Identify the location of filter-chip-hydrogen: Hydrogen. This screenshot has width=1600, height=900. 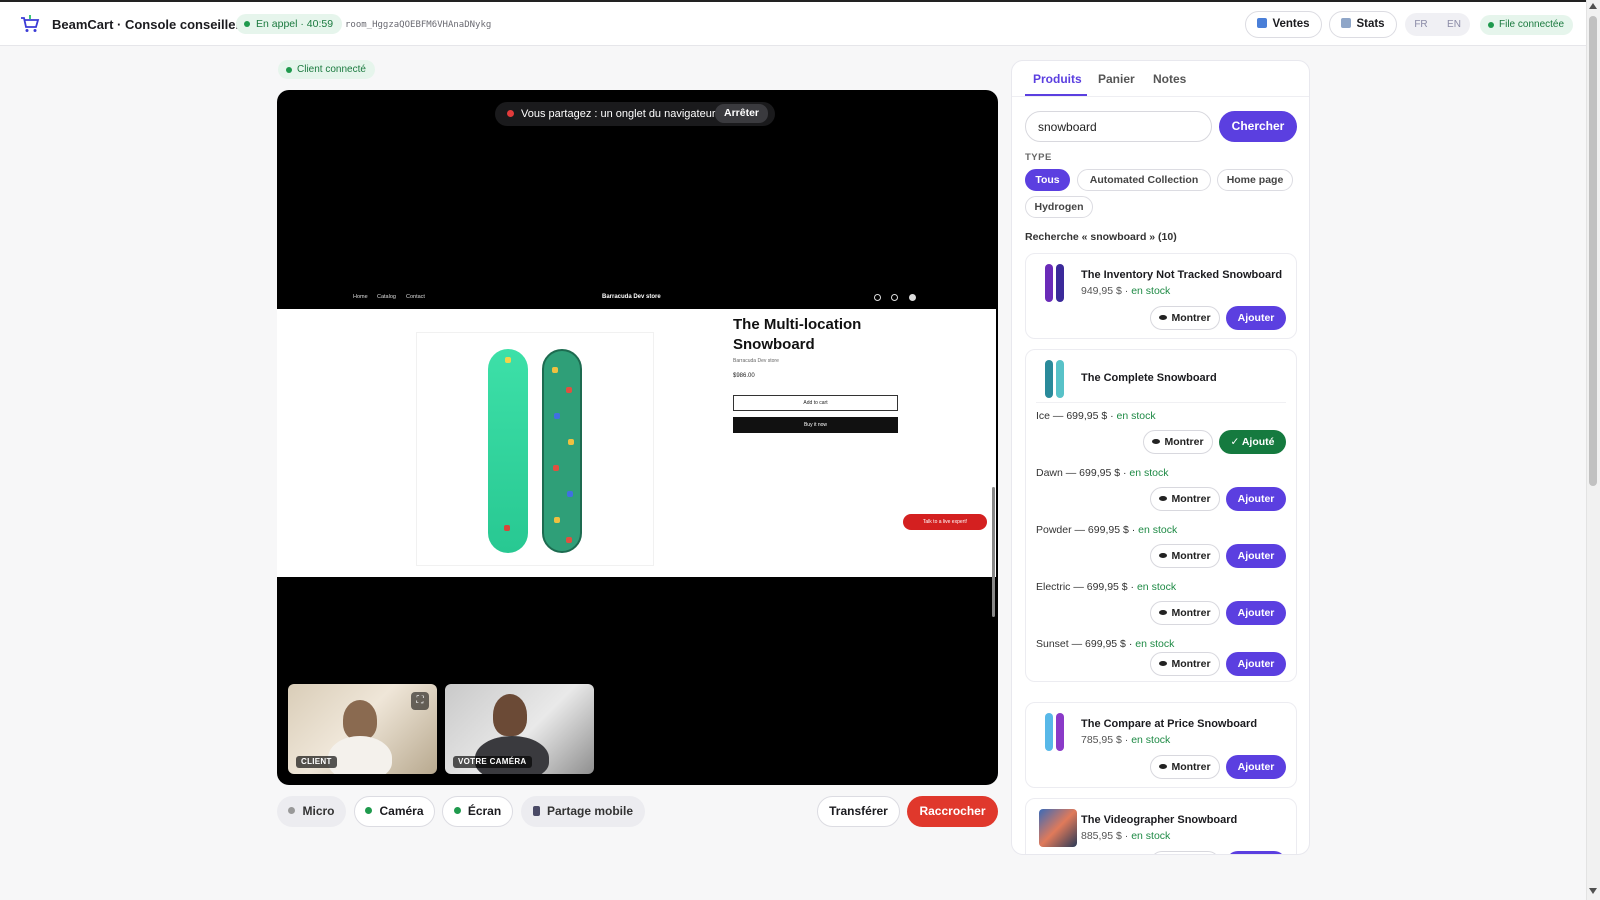
(1059, 207).